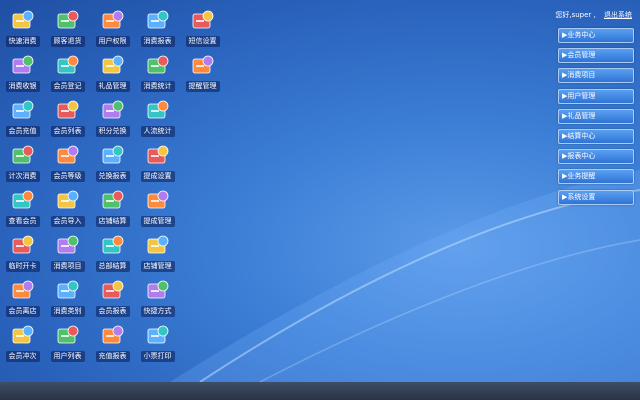  I want to click on desktop-shortcut-label: 店铺管理, so click(157, 266).